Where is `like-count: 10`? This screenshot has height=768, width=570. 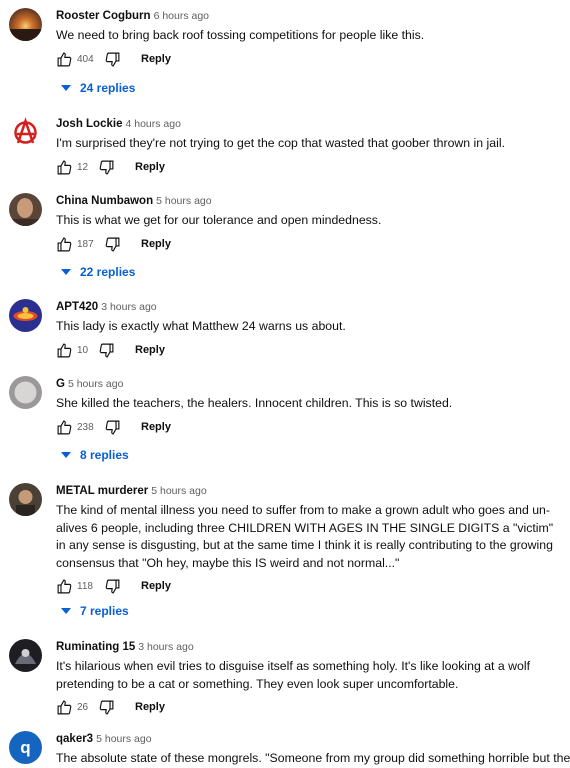
like-count: 10 is located at coordinates (83, 350).